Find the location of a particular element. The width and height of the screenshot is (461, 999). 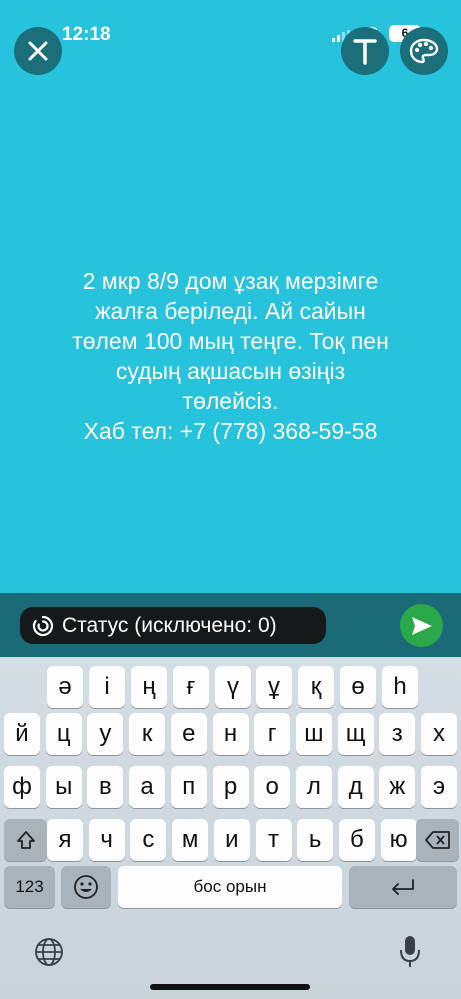

key-к: к is located at coordinates (147, 734).